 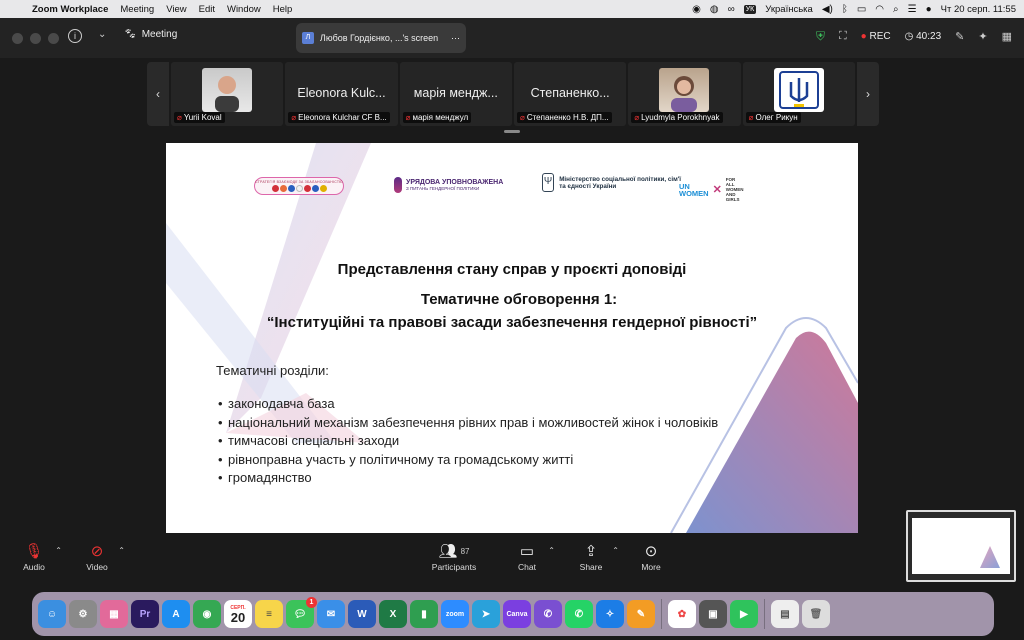 I want to click on fullscreen-window-button, so click(x=53, y=38).